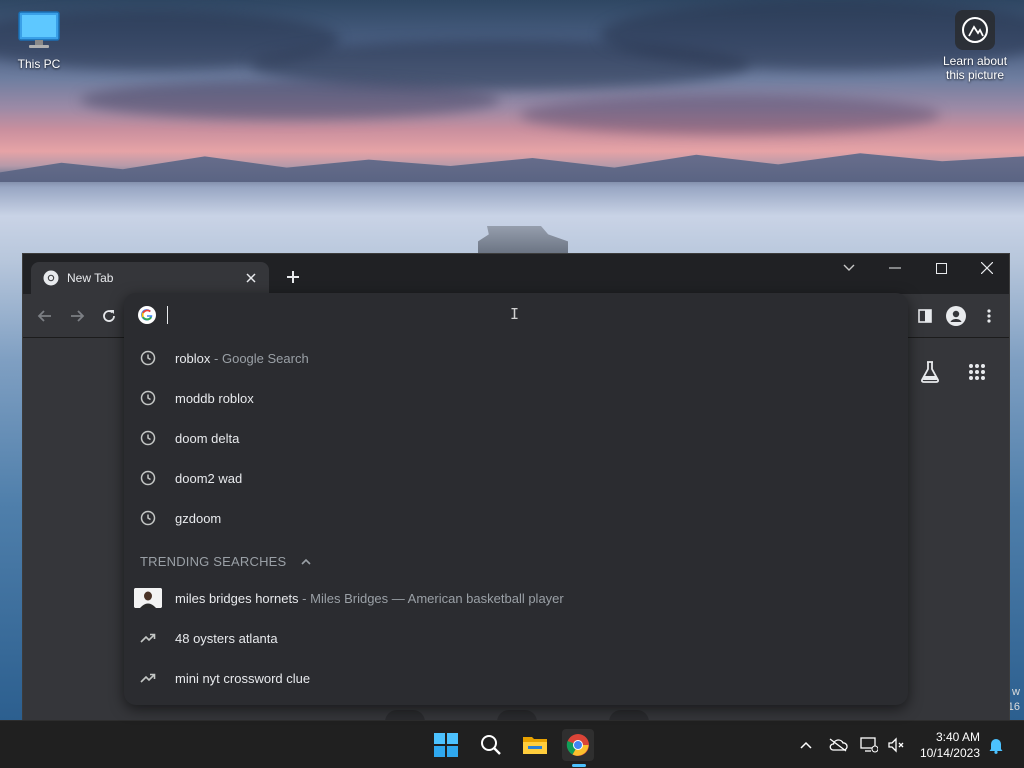 The width and height of the screenshot is (1024, 768). I want to click on maximize-button, so click(941, 268).